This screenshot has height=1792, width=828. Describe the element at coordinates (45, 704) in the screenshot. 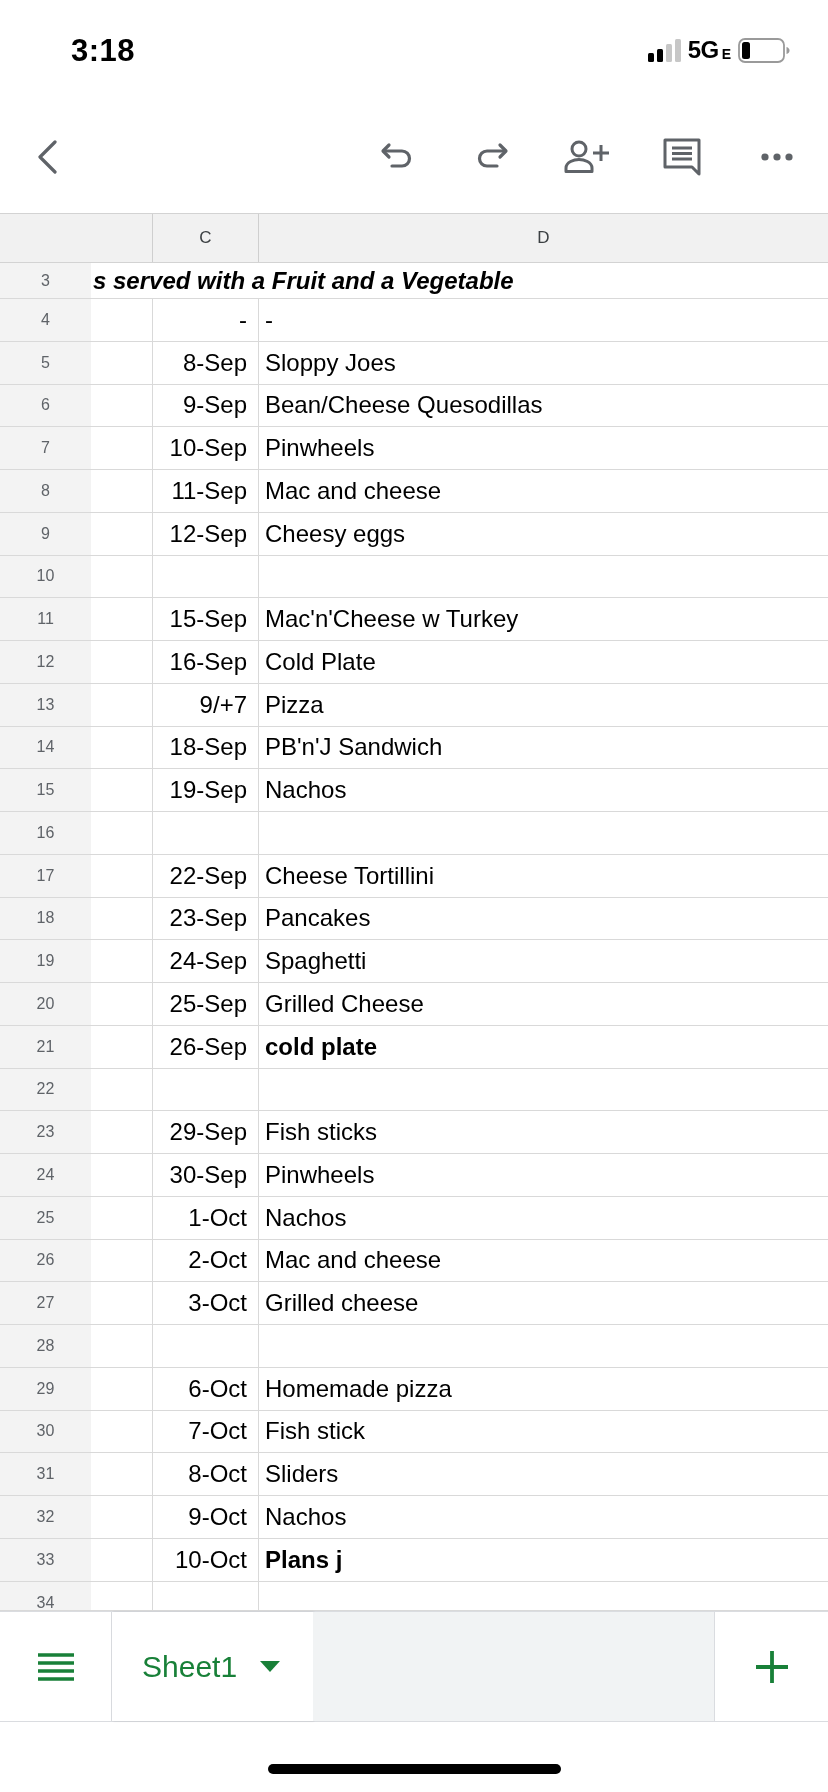

I see `row-number: 13` at that location.